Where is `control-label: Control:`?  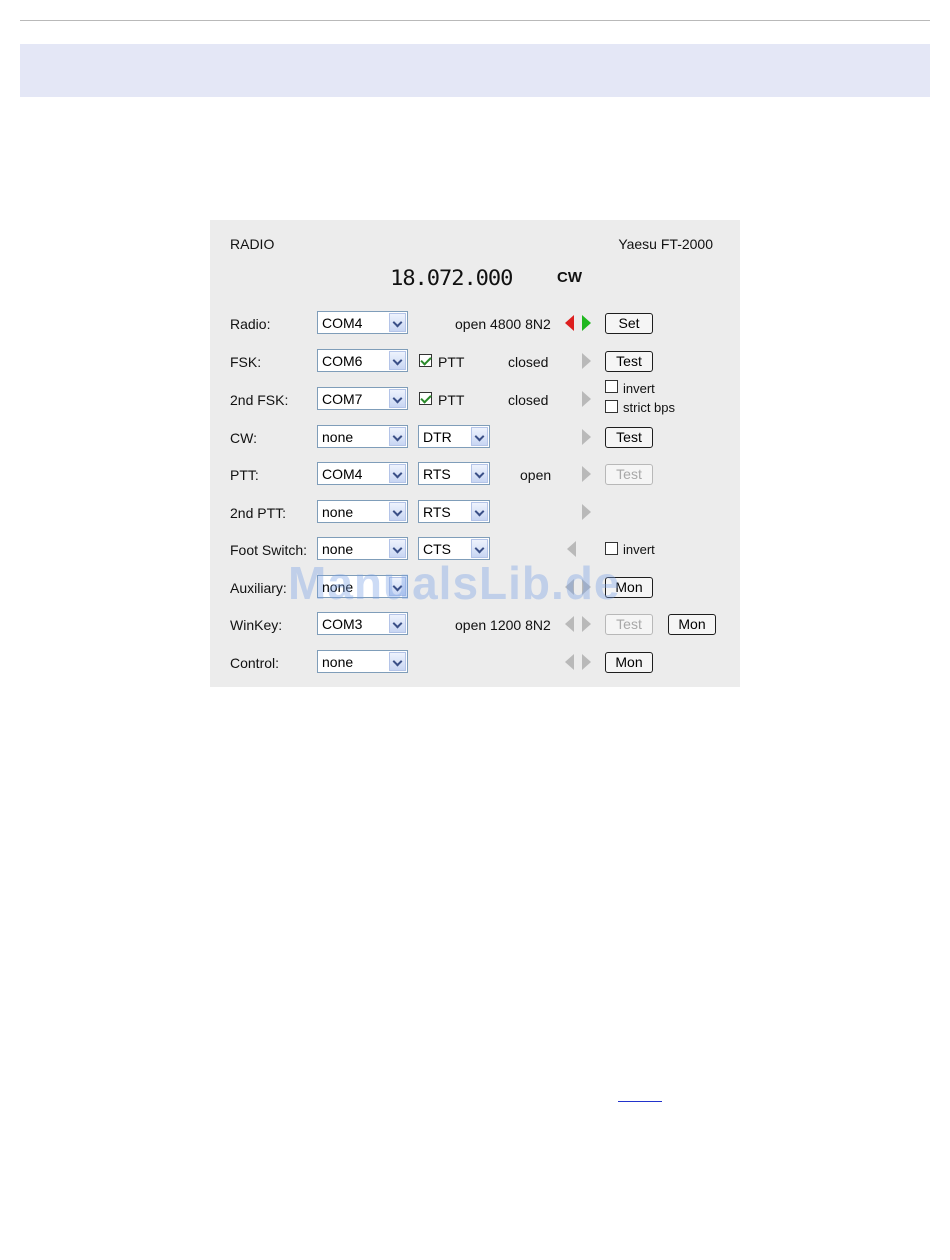 control-label: Control: is located at coordinates (255, 663).